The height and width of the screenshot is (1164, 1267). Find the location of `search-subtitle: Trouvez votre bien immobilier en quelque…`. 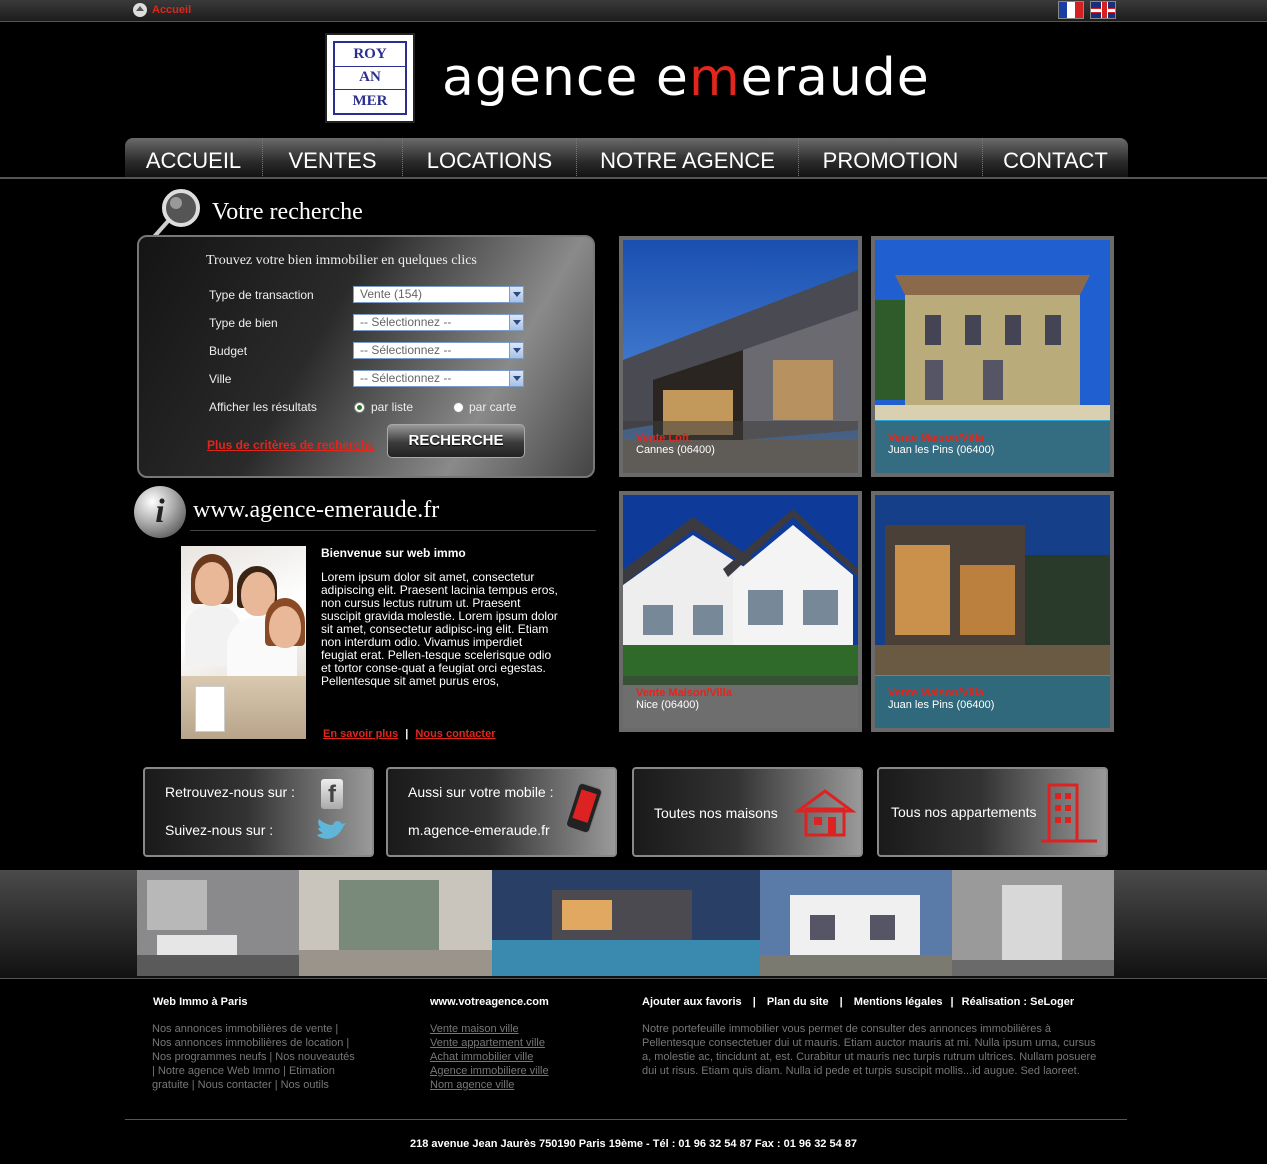

search-subtitle: Trouvez votre bien immobilier en quelque… is located at coordinates (341, 260).